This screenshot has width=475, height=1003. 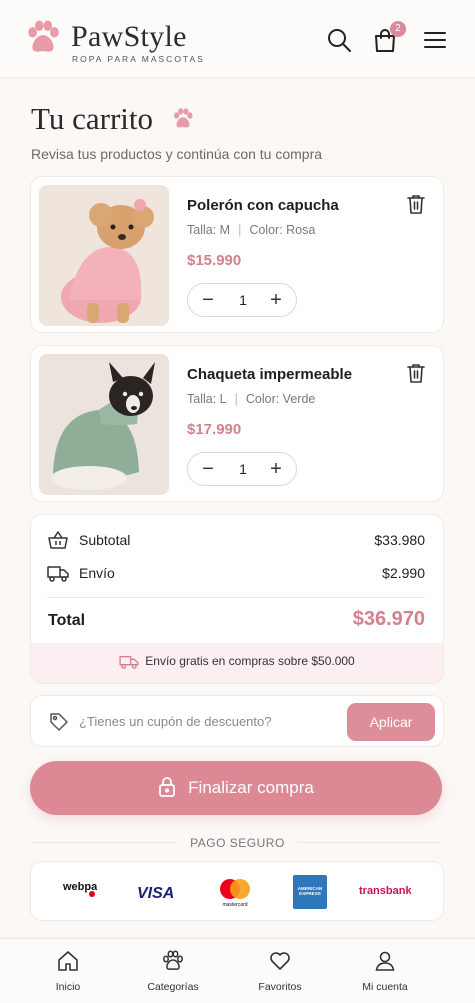 I want to click on amex-logo-text: AMERICAN EXPRESS, so click(x=310, y=891).